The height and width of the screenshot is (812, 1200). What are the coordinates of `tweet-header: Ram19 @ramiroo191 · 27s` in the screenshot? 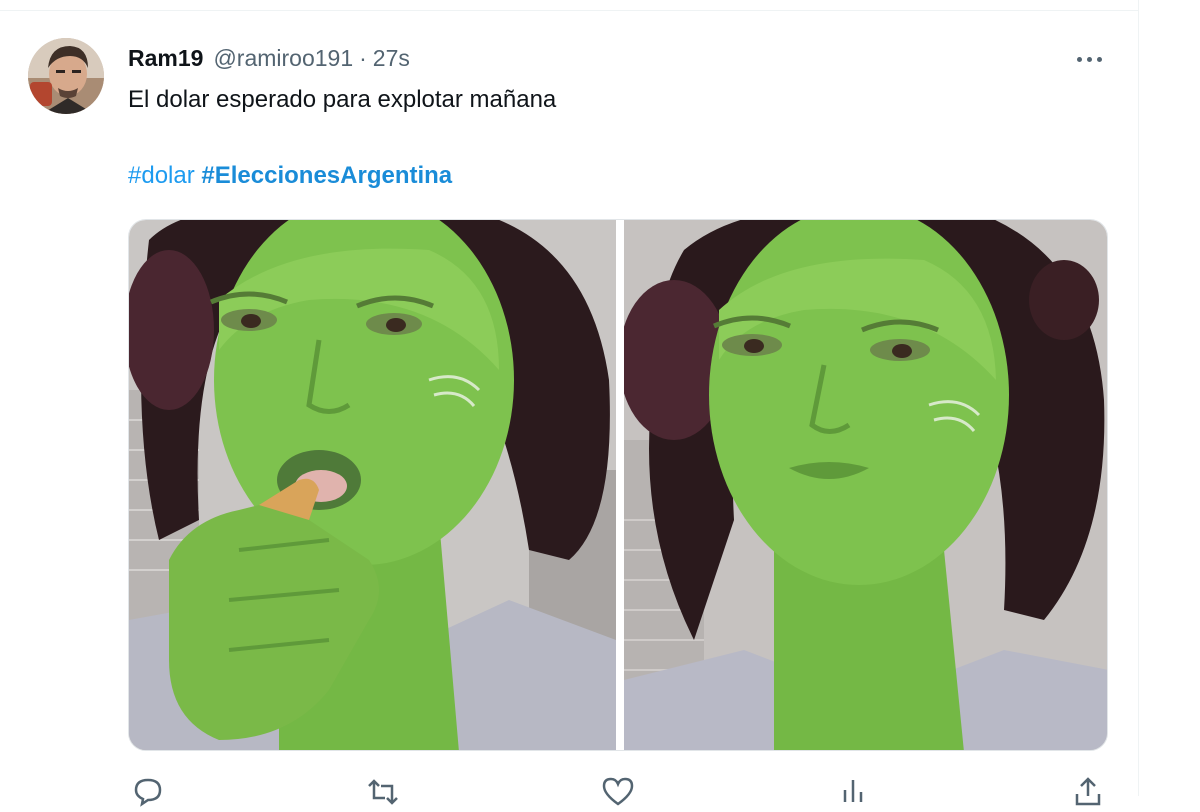 It's located at (269, 58).